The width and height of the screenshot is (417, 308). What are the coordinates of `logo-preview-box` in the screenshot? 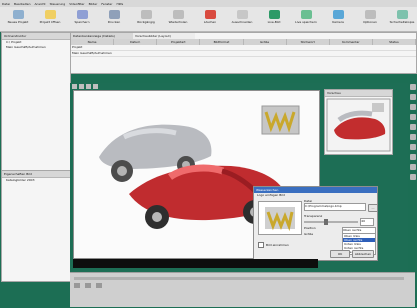 It's located at (280, 218).